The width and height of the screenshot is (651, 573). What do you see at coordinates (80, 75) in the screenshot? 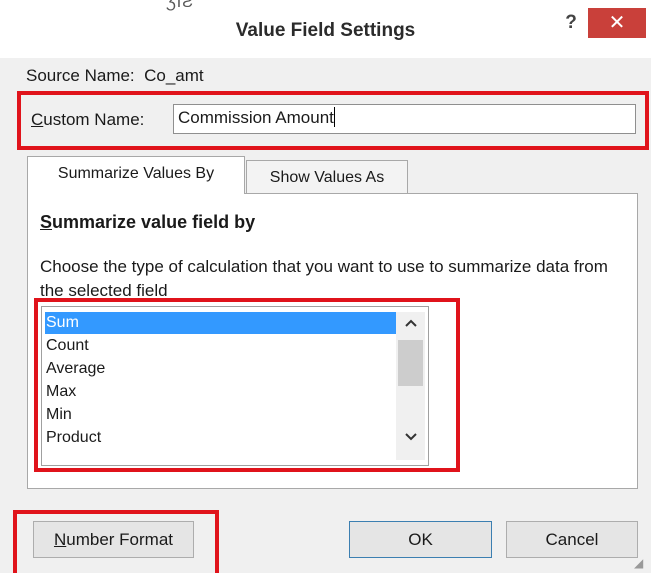
I see `source-name-label: Source Name:` at bounding box center [80, 75].